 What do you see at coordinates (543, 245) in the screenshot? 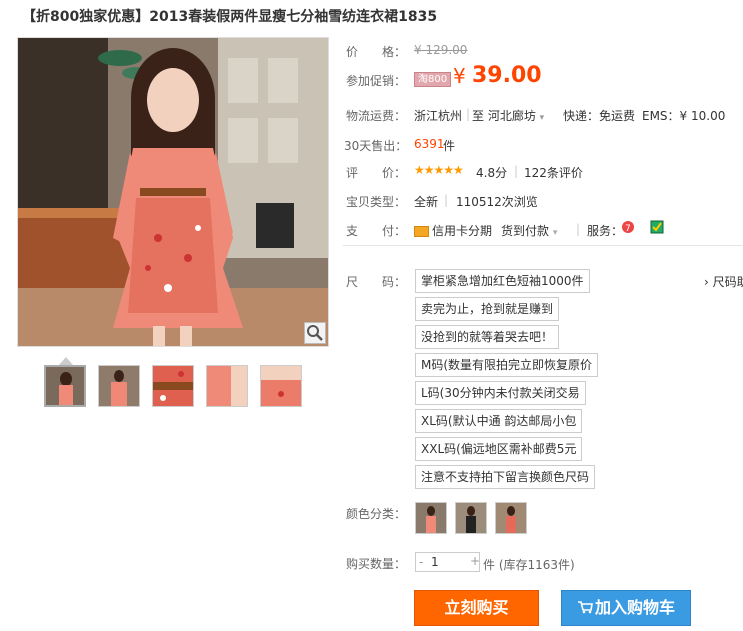
I see `section-divider` at bounding box center [543, 245].